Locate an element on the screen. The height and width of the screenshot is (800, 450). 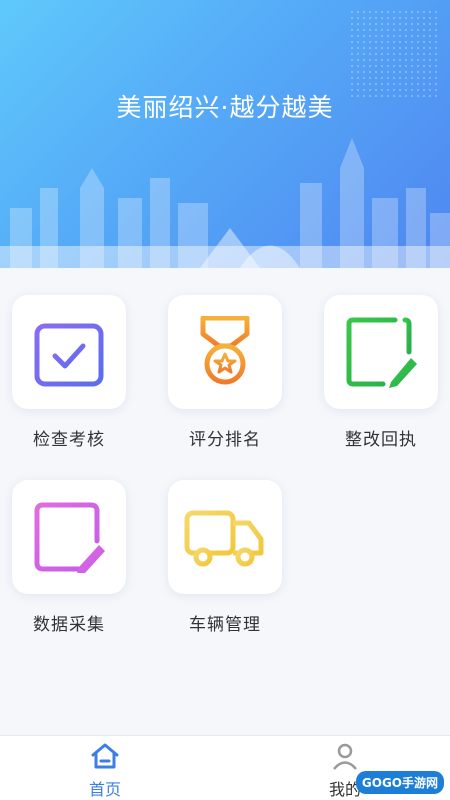
menu-label: 评分排名 is located at coordinates (225, 440).